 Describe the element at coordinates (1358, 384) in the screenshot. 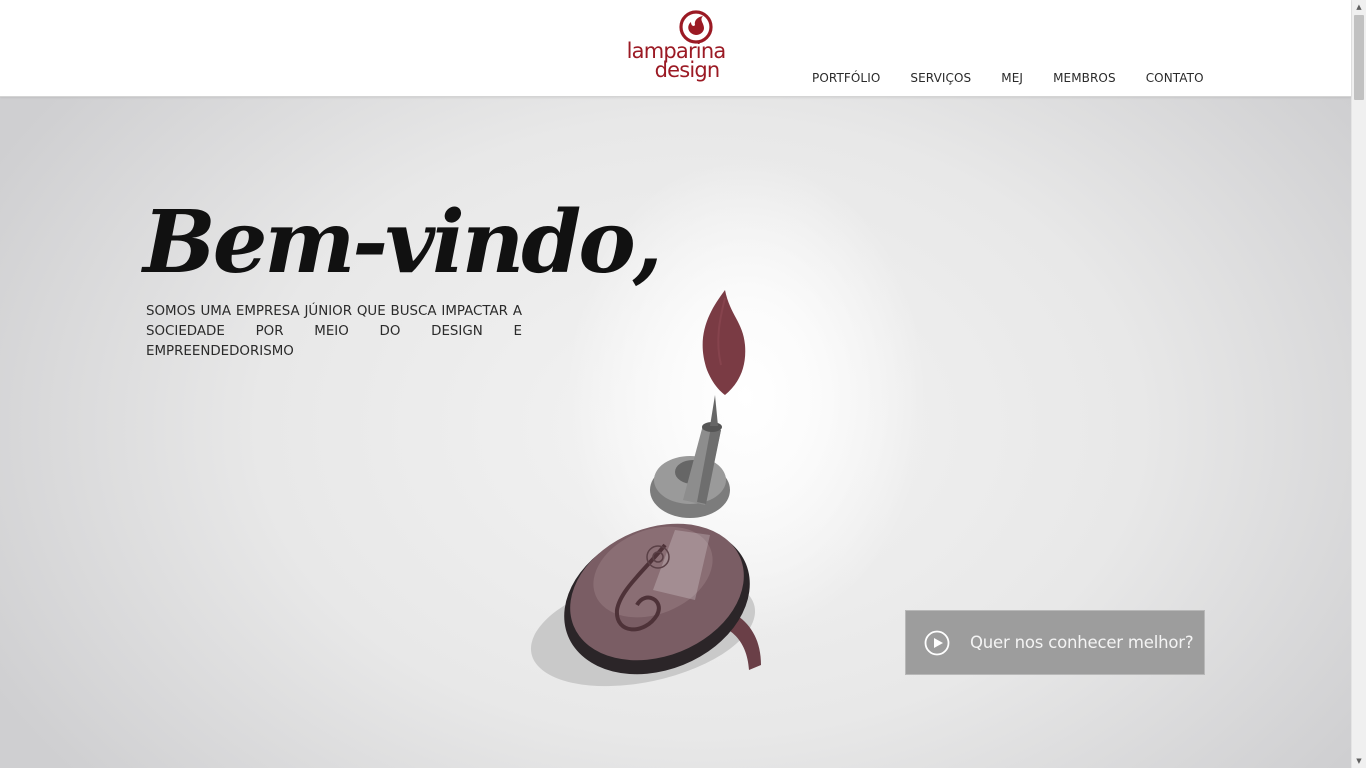

I see `vertical-scrollbar: ▲ ▼` at that location.